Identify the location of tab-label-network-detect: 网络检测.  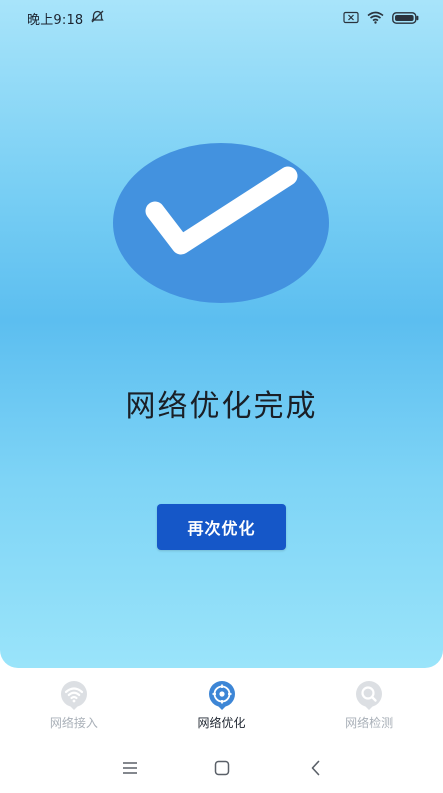
(369, 723).